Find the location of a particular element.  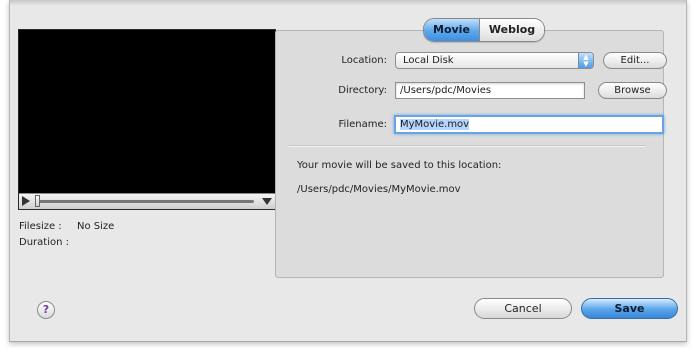

help-button: ? is located at coordinates (46, 310).